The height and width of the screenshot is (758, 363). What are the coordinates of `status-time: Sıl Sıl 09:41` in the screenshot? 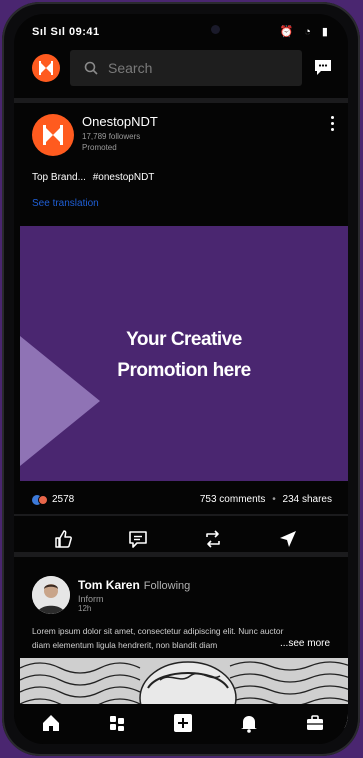 It's located at (66, 32).